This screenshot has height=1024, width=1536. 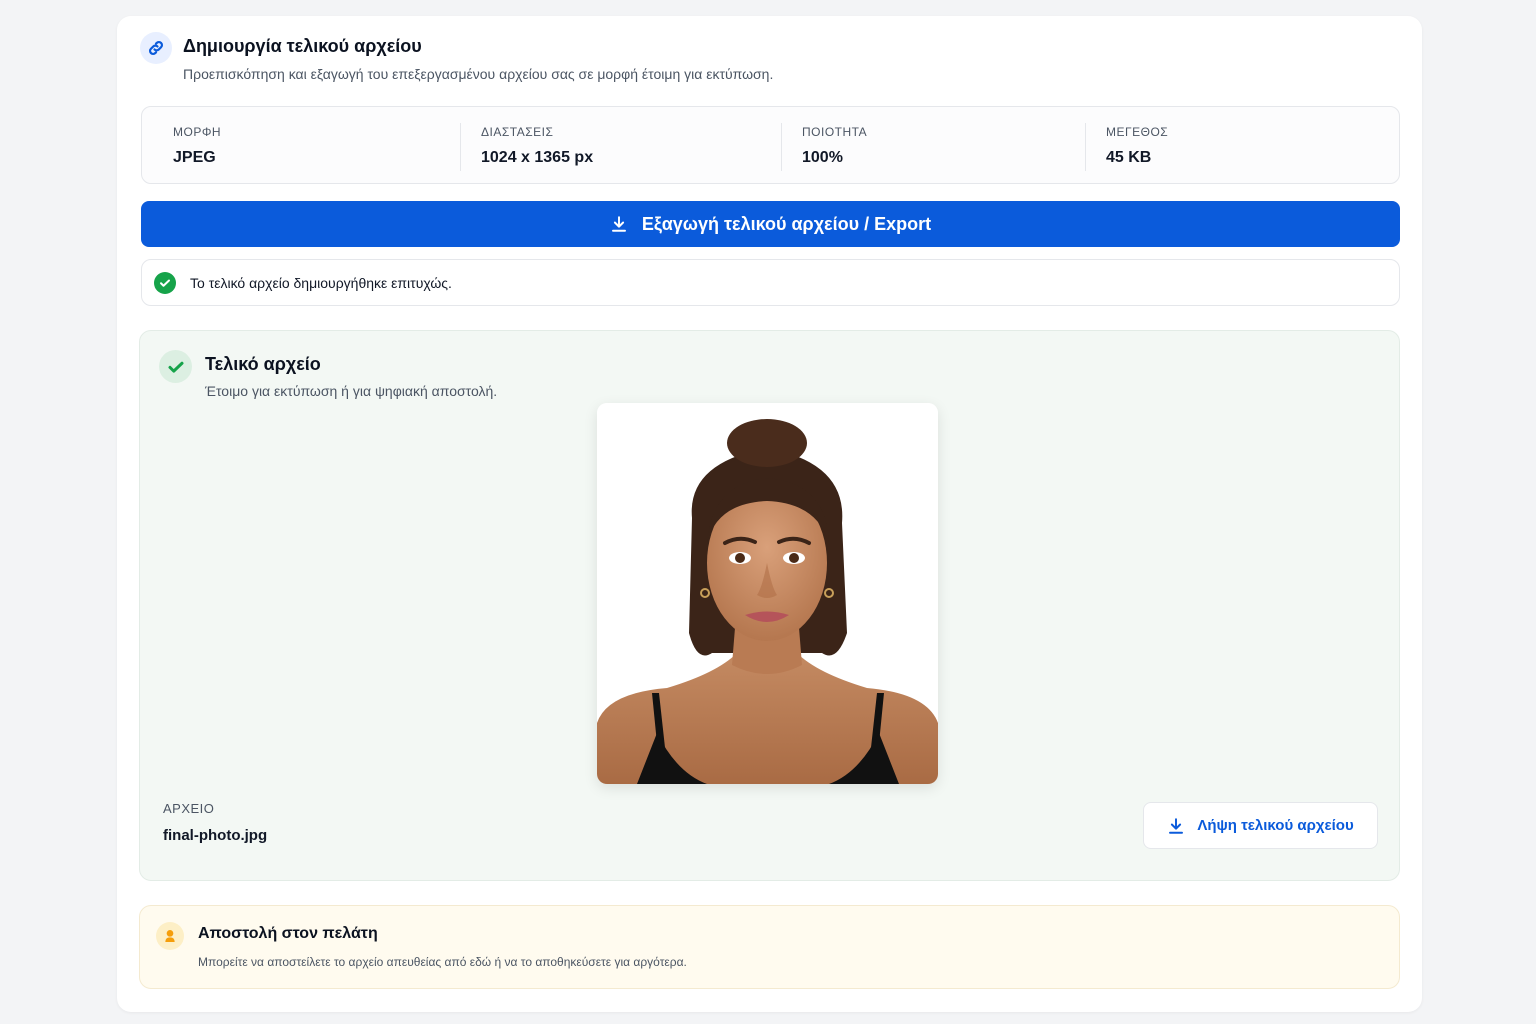 I want to click on stat-value: 45 KB, so click(x=1129, y=157).